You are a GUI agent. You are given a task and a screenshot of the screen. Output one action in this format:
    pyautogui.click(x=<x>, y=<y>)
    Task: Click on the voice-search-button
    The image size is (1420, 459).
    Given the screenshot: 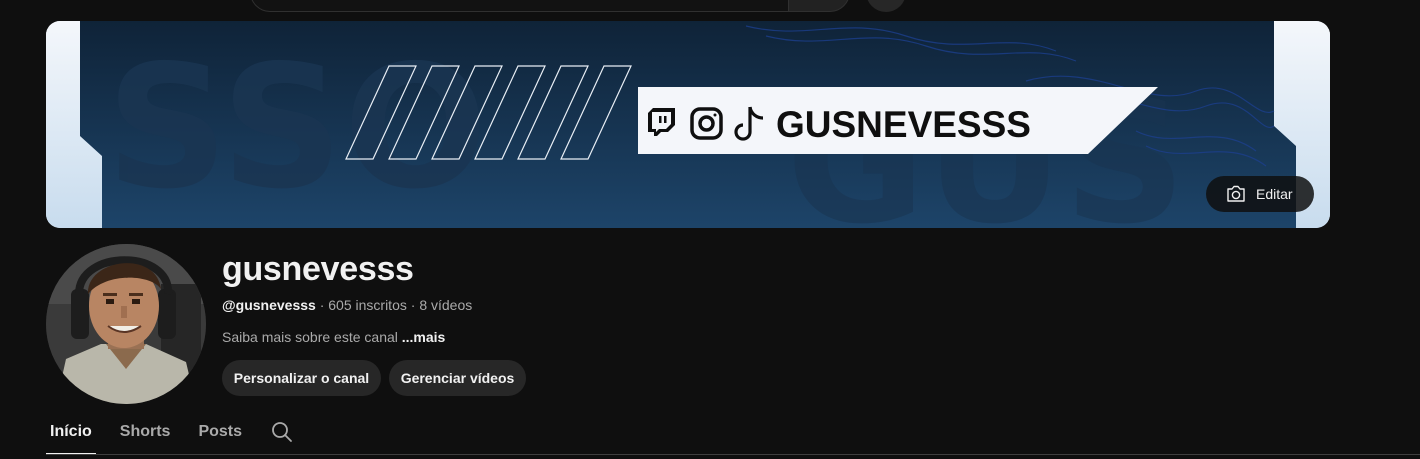 What is the action you would take?
    pyautogui.click(x=886, y=6)
    